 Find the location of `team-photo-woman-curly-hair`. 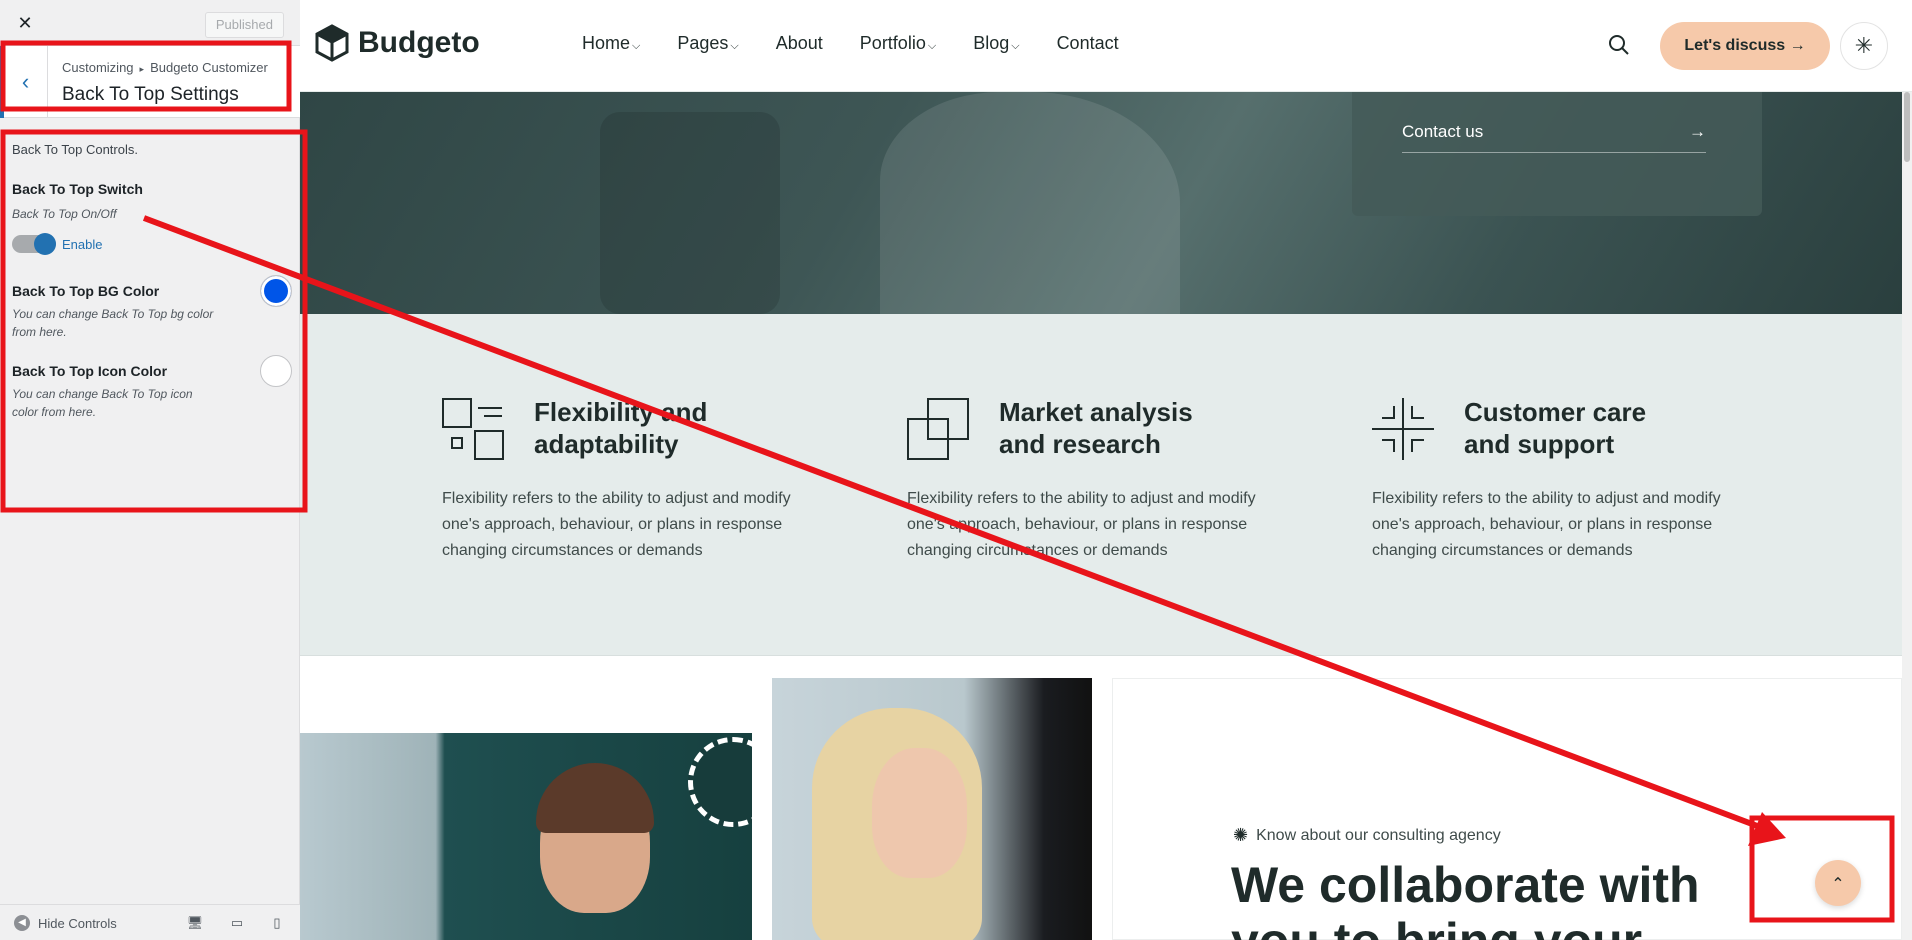

team-photo-woman-curly-hair is located at coordinates (932, 809).